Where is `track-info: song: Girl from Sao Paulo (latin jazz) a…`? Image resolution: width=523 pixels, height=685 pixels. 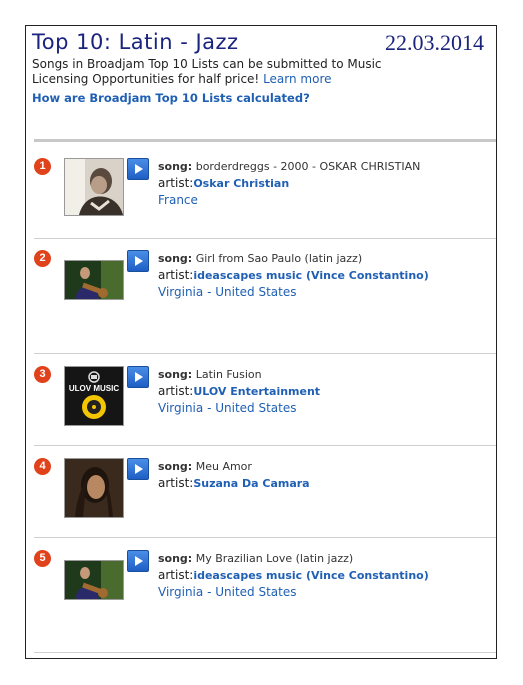
track-info: song: Girl from Sao Paulo (latin jazz) a… is located at coordinates (293, 275).